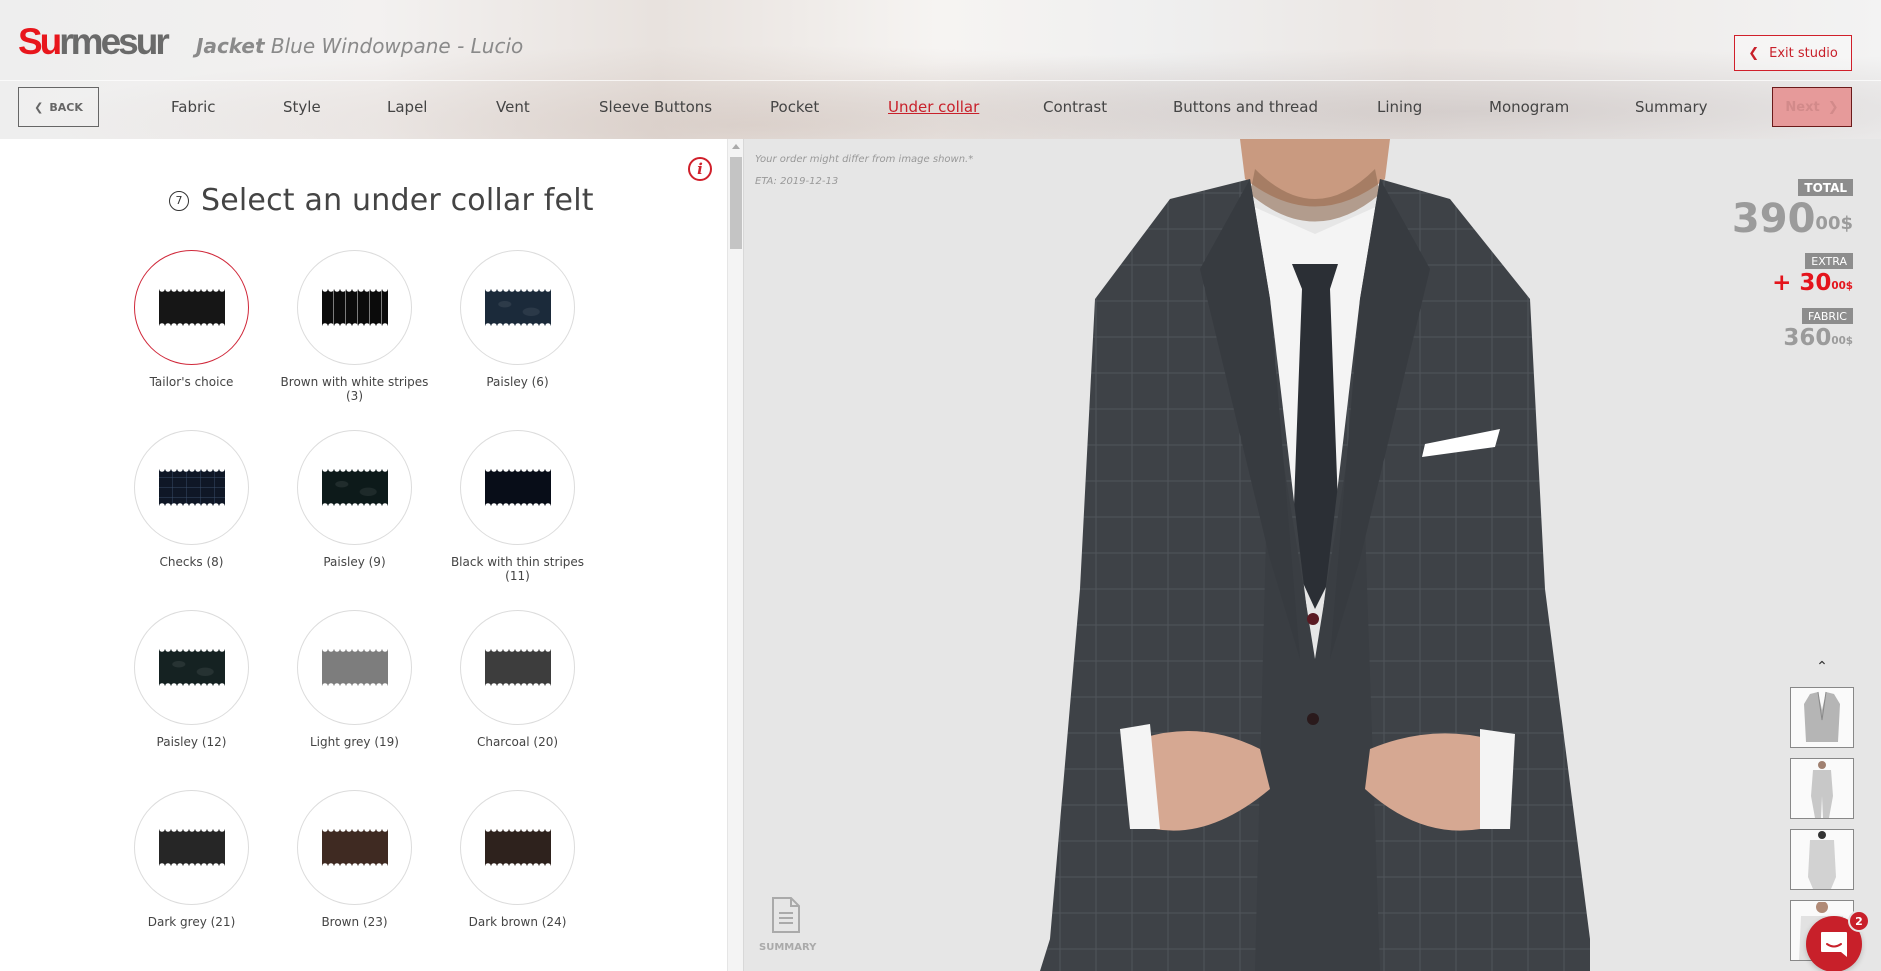 The height and width of the screenshot is (971, 1881). What do you see at coordinates (700, 169) in the screenshot?
I see `info-icon: i` at bounding box center [700, 169].